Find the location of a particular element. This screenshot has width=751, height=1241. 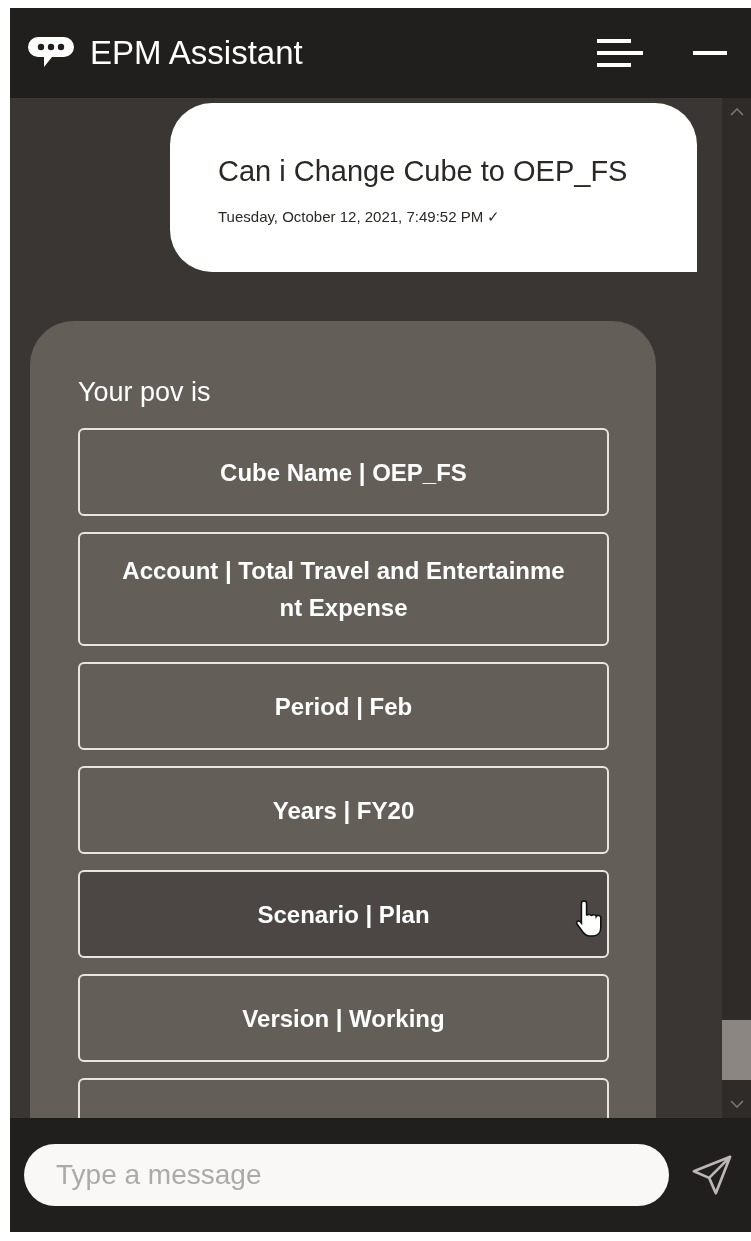

message-timestamp: Tuesday, October 12, 2021, 7:49:52 PM ✓ is located at coordinates (360, 217).